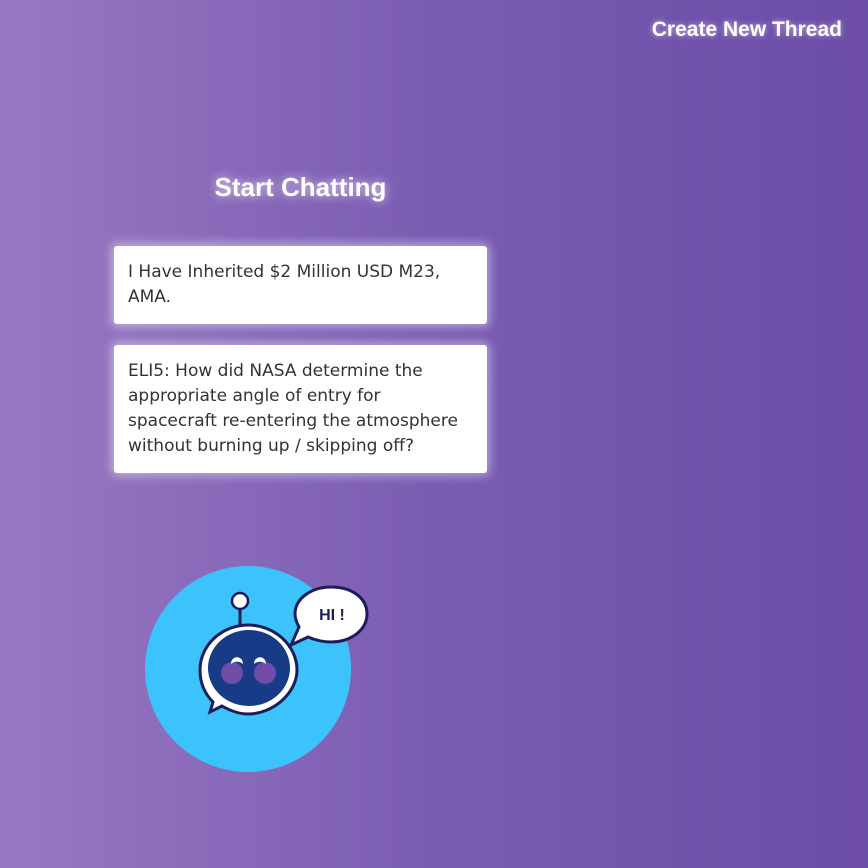  What do you see at coordinates (300, 187) in the screenshot?
I see `page-title: Start Chatting` at bounding box center [300, 187].